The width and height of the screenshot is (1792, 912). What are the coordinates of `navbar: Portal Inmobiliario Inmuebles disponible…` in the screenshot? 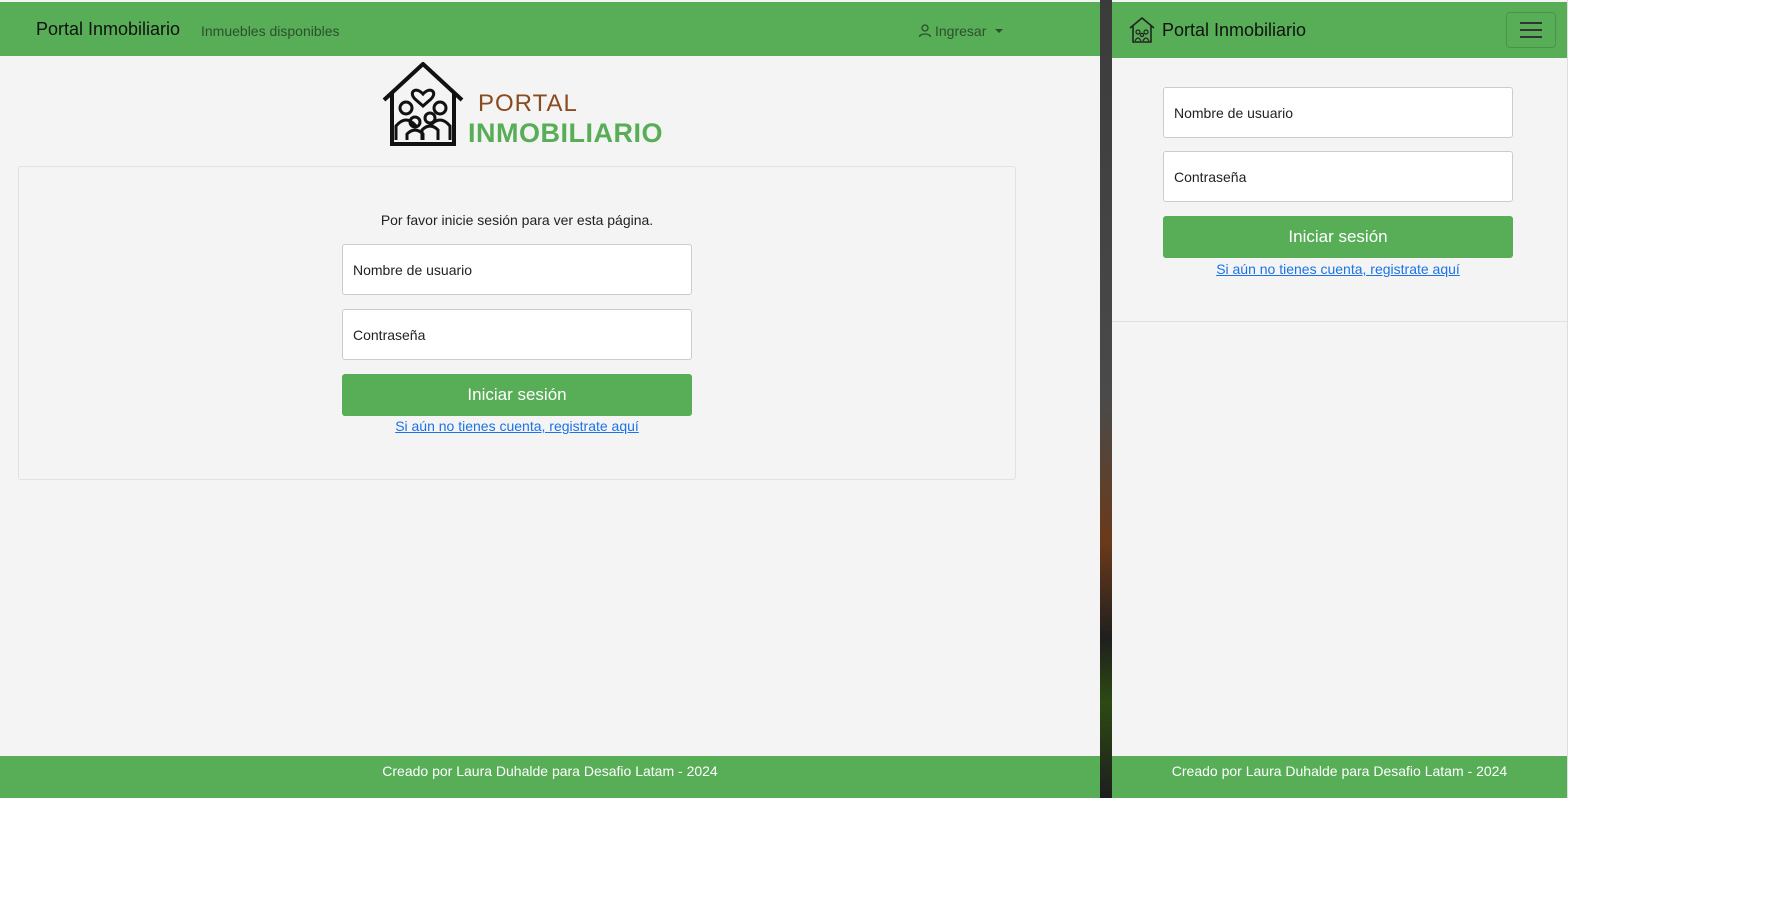 It's located at (550, 29).